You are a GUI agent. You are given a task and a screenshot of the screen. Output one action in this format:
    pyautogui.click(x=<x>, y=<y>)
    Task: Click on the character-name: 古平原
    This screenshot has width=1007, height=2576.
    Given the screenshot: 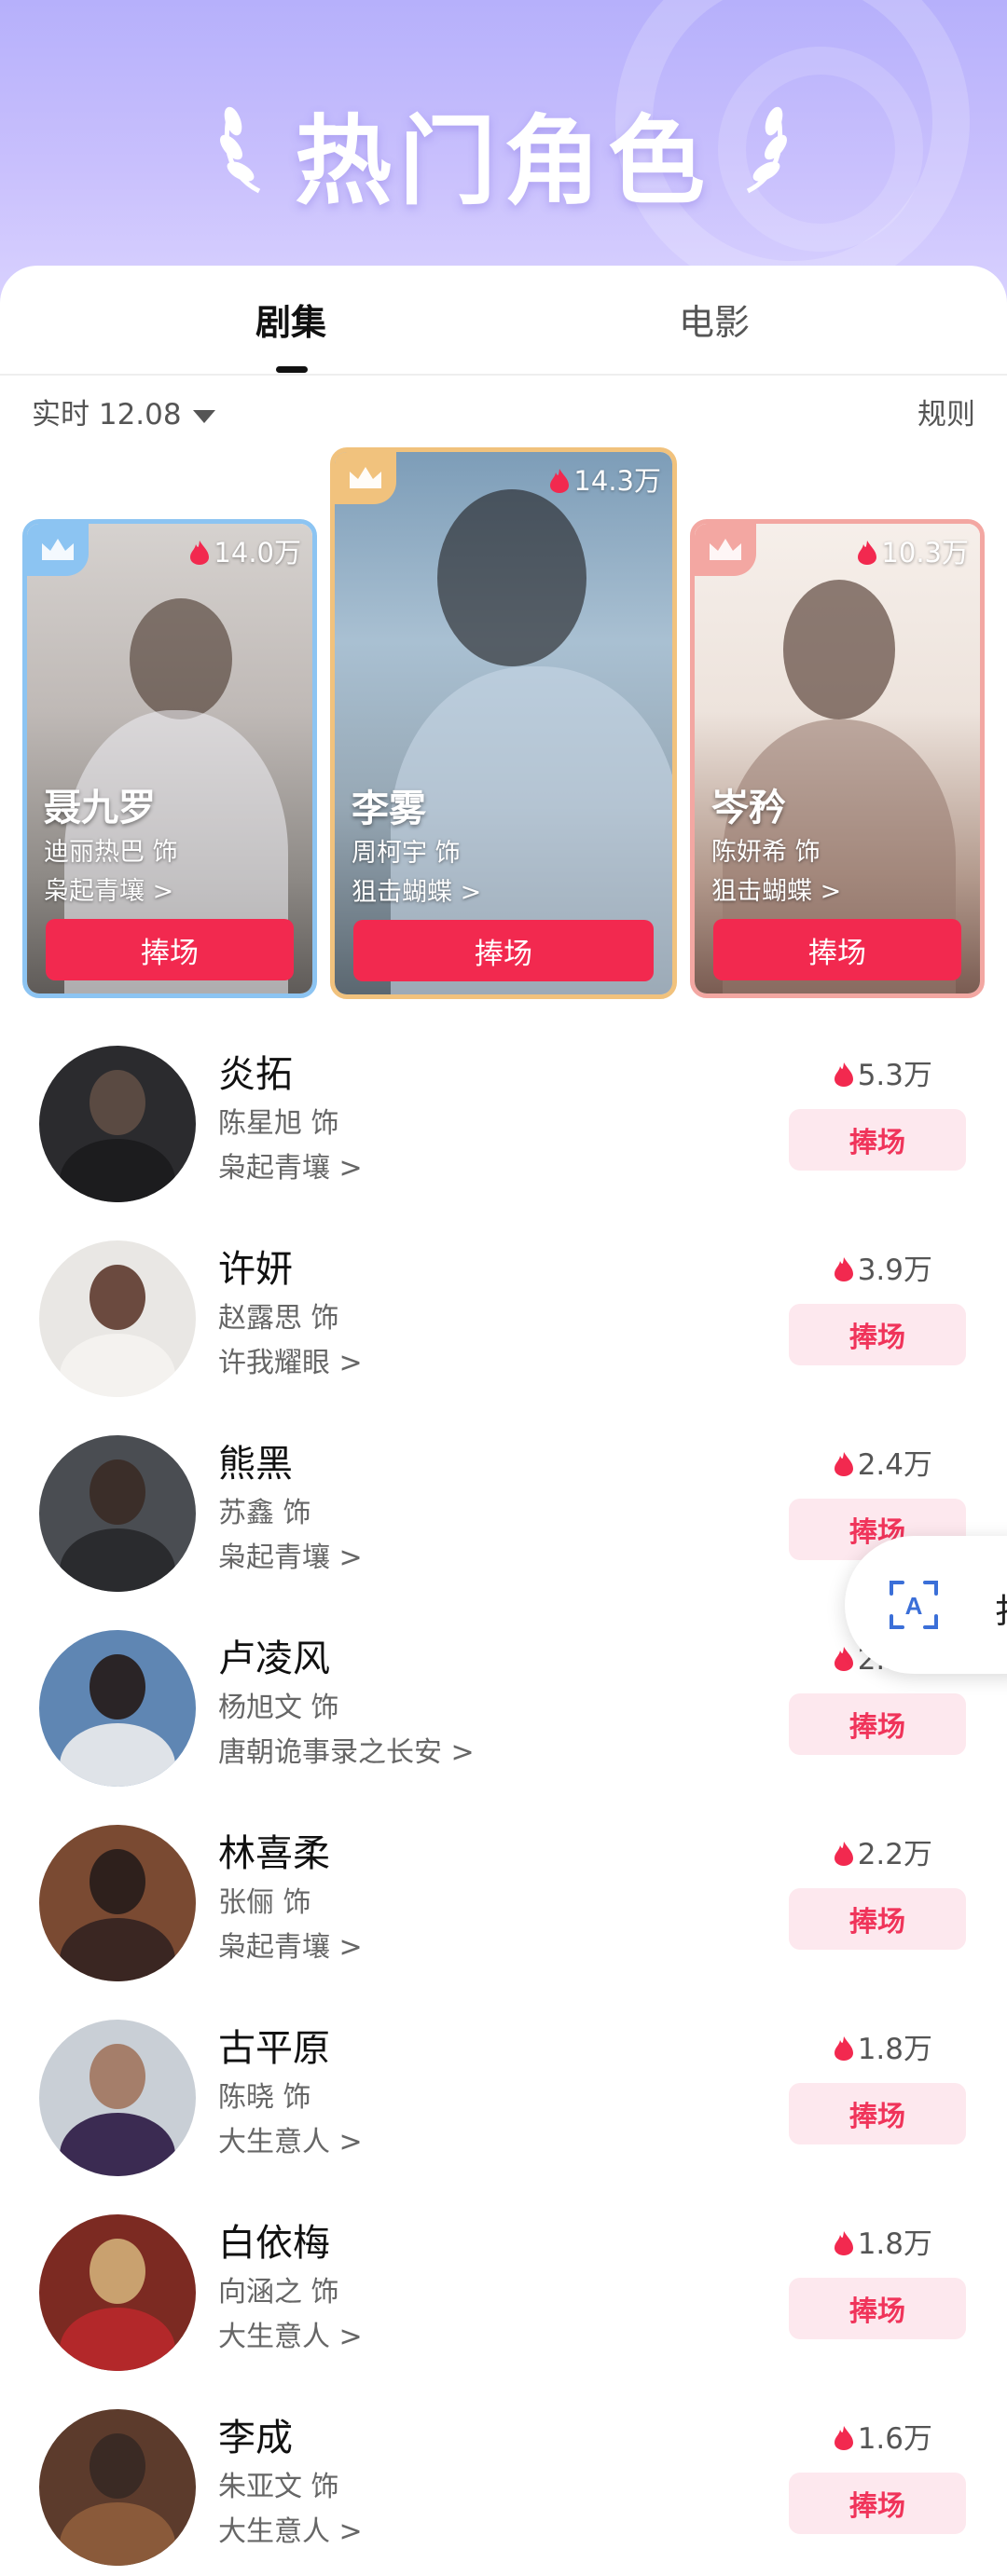 What is the action you would take?
    pyautogui.click(x=274, y=2048)
    